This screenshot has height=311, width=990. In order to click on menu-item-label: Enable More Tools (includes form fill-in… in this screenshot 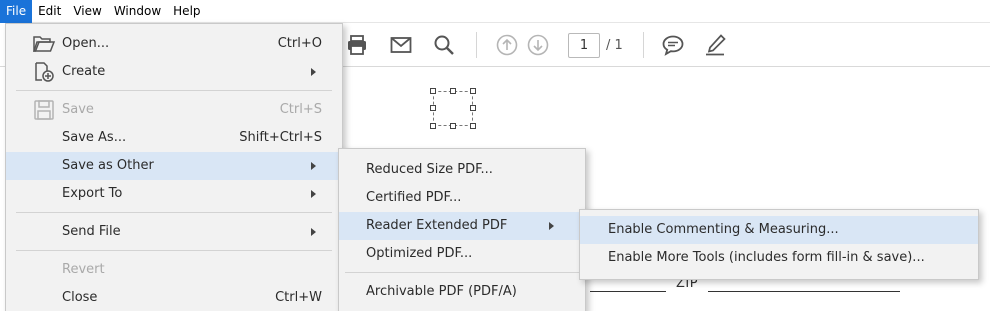, I will do `click(766, 257)`.